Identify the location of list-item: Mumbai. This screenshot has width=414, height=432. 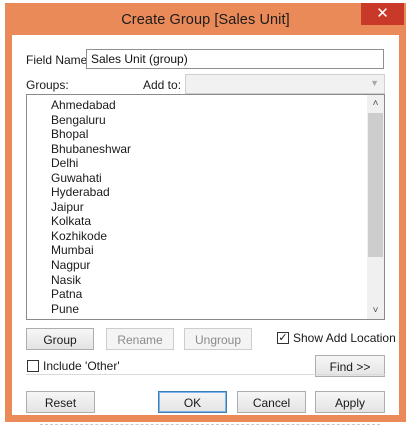
(91, 250).